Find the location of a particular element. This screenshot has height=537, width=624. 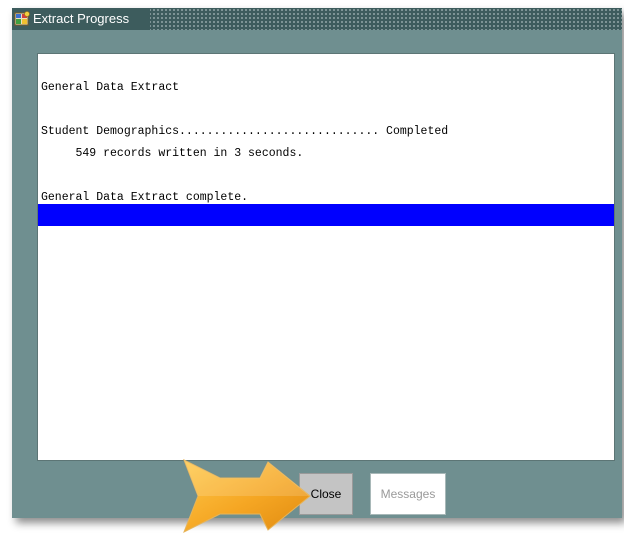

selected-line-highlight is located at coordinates (326, 215).